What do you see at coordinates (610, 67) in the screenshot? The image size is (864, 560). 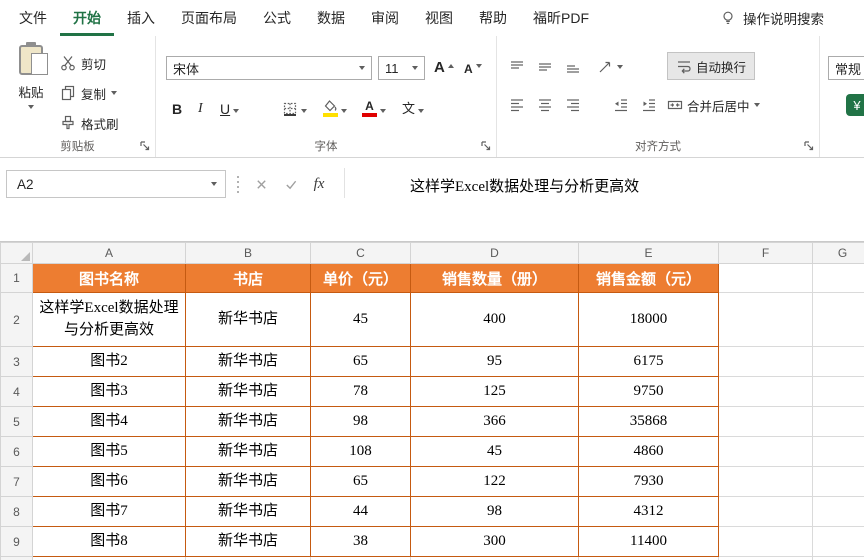 I see `orientation-button` at bounding box center [610, 67].